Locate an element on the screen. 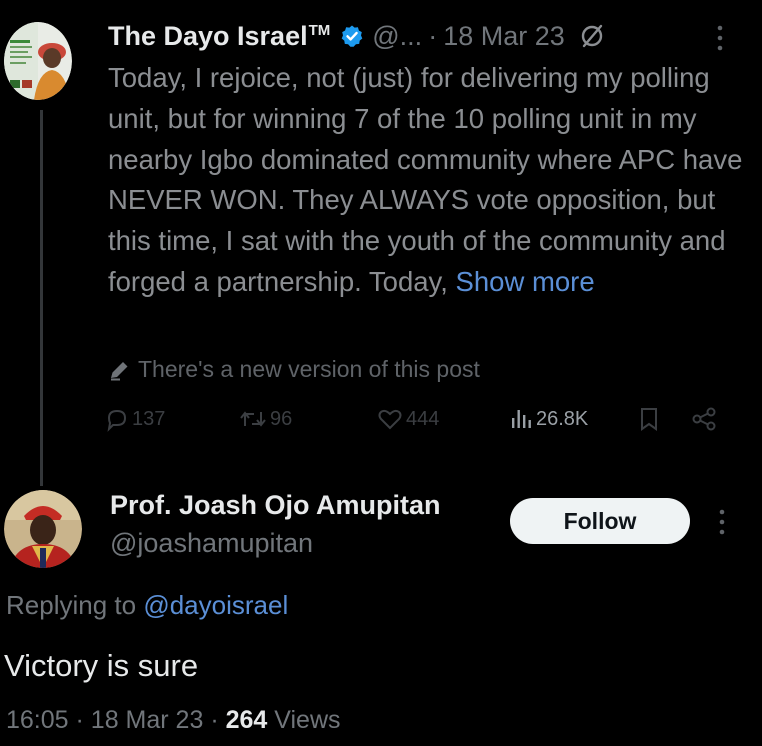 Image resolution: width=762 pixels, height=746 pixels. reply-button: 137 is located at coordinates (134, 419).